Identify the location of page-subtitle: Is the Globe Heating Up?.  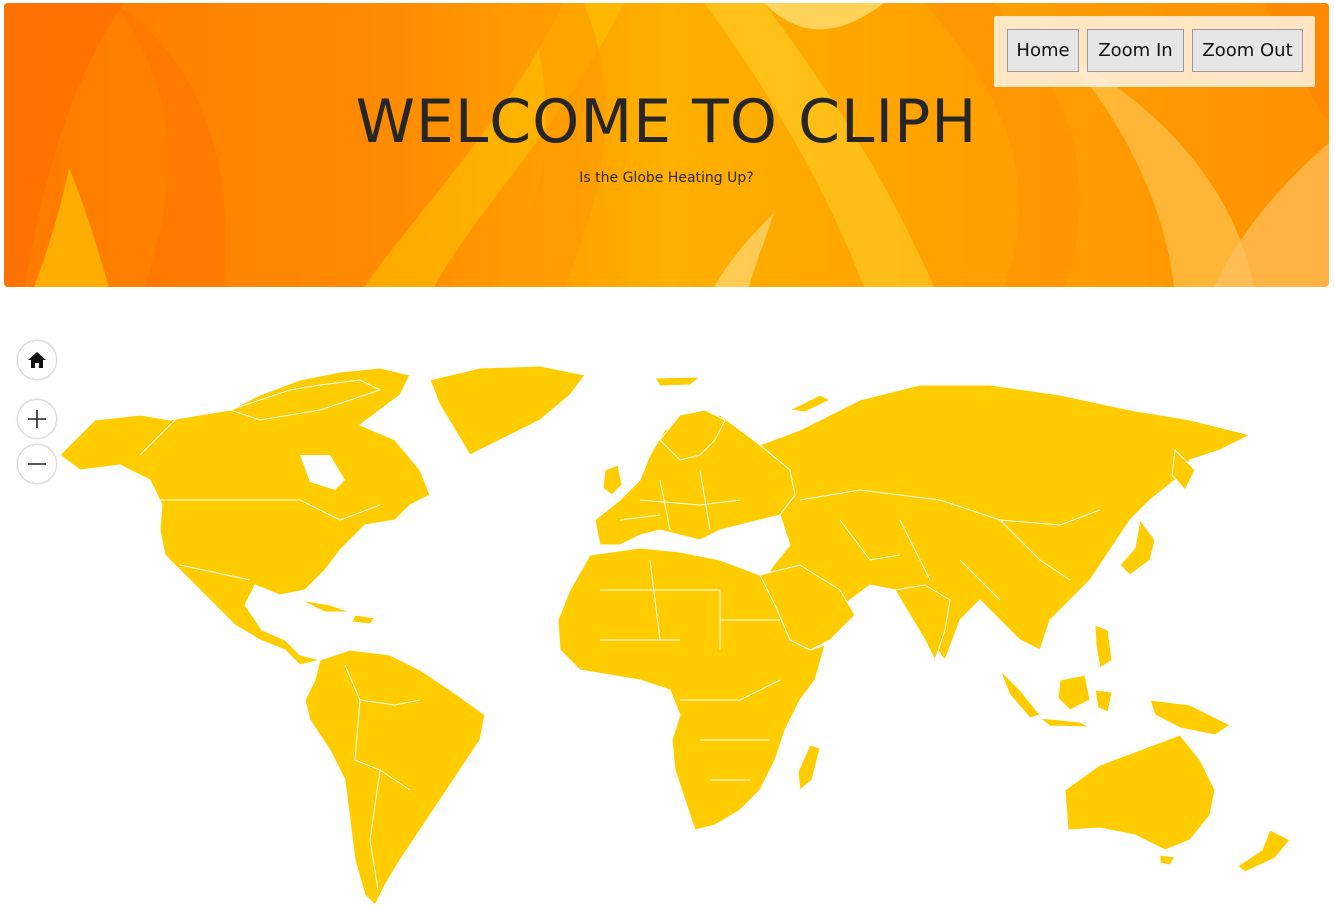
(666, 178).